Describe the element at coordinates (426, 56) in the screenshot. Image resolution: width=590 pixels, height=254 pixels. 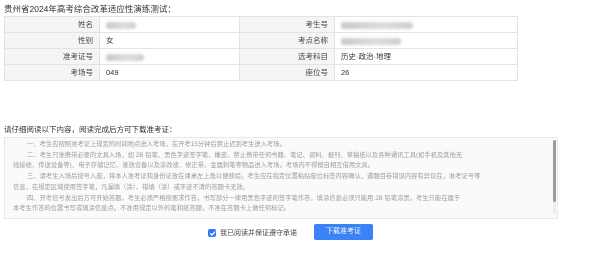
I see `subject-value: 历史·政治·地理` at that location.